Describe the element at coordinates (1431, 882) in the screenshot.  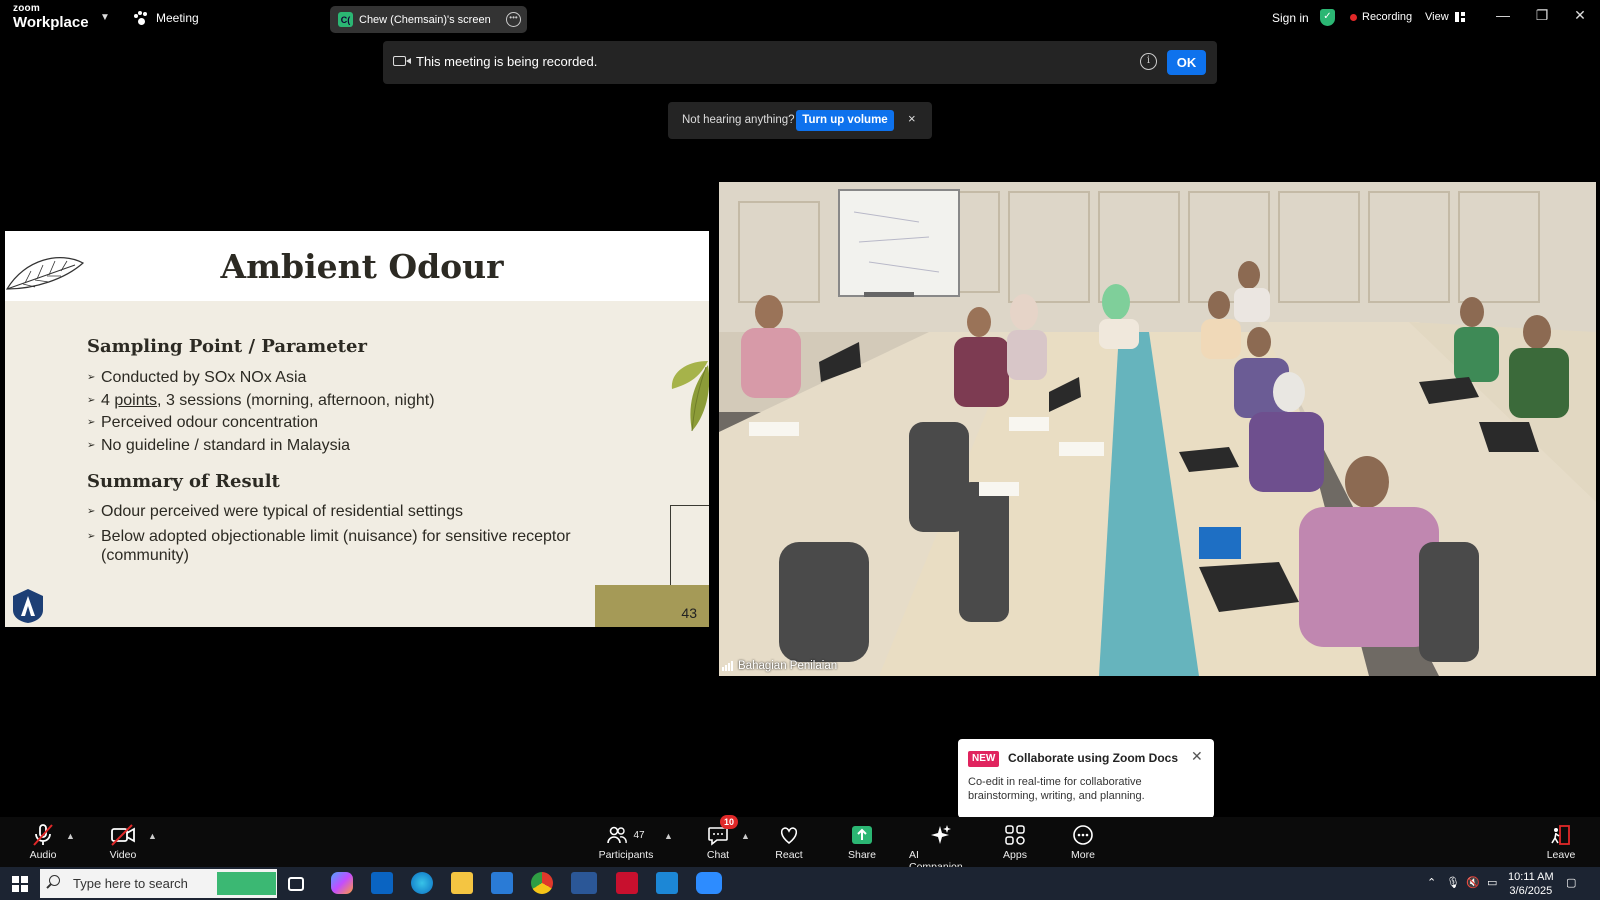
I see `show-hidden-icons-icon: ⌃` at that location.